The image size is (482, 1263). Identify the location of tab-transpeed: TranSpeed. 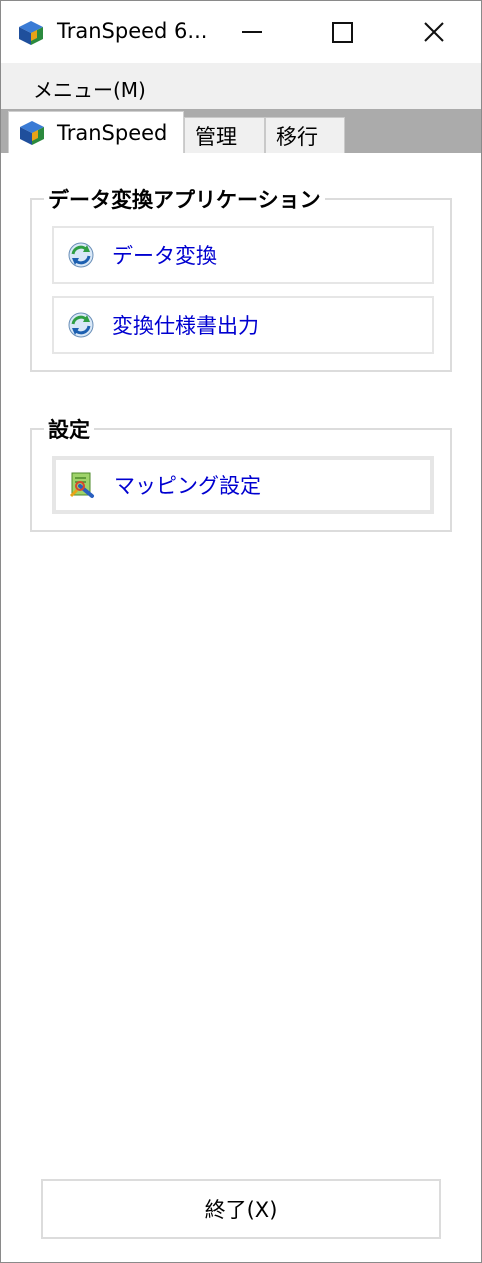
(96, 132).